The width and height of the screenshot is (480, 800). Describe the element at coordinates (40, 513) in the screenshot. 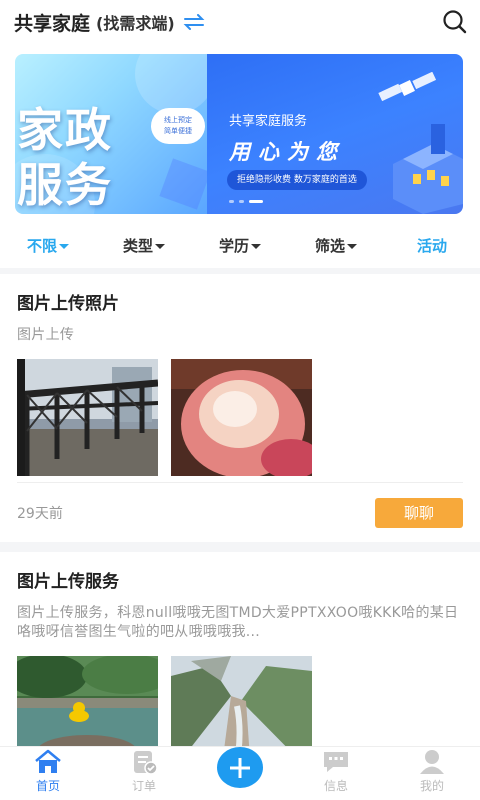

I see `post-time: 29天前` at that location.